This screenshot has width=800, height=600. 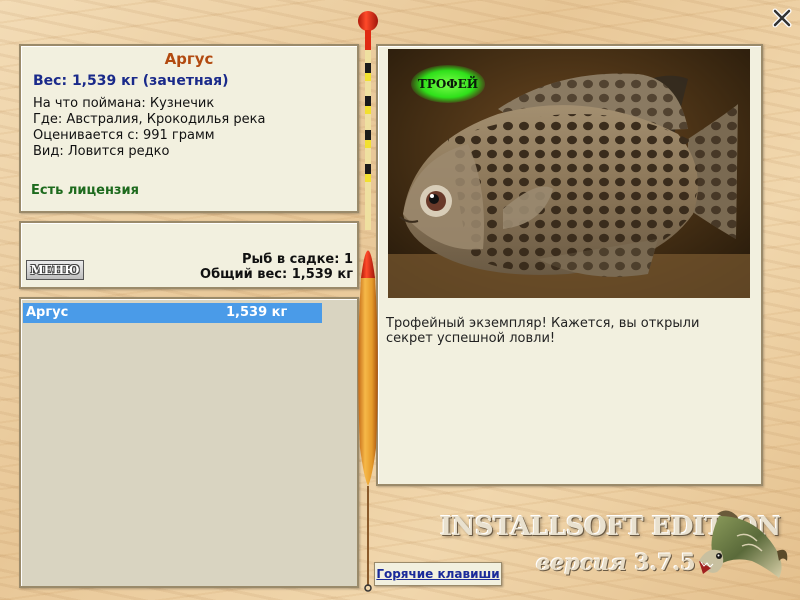 I want to click on fish-price: Оценивается с: 991 грамм, so click(x=124, y=135).